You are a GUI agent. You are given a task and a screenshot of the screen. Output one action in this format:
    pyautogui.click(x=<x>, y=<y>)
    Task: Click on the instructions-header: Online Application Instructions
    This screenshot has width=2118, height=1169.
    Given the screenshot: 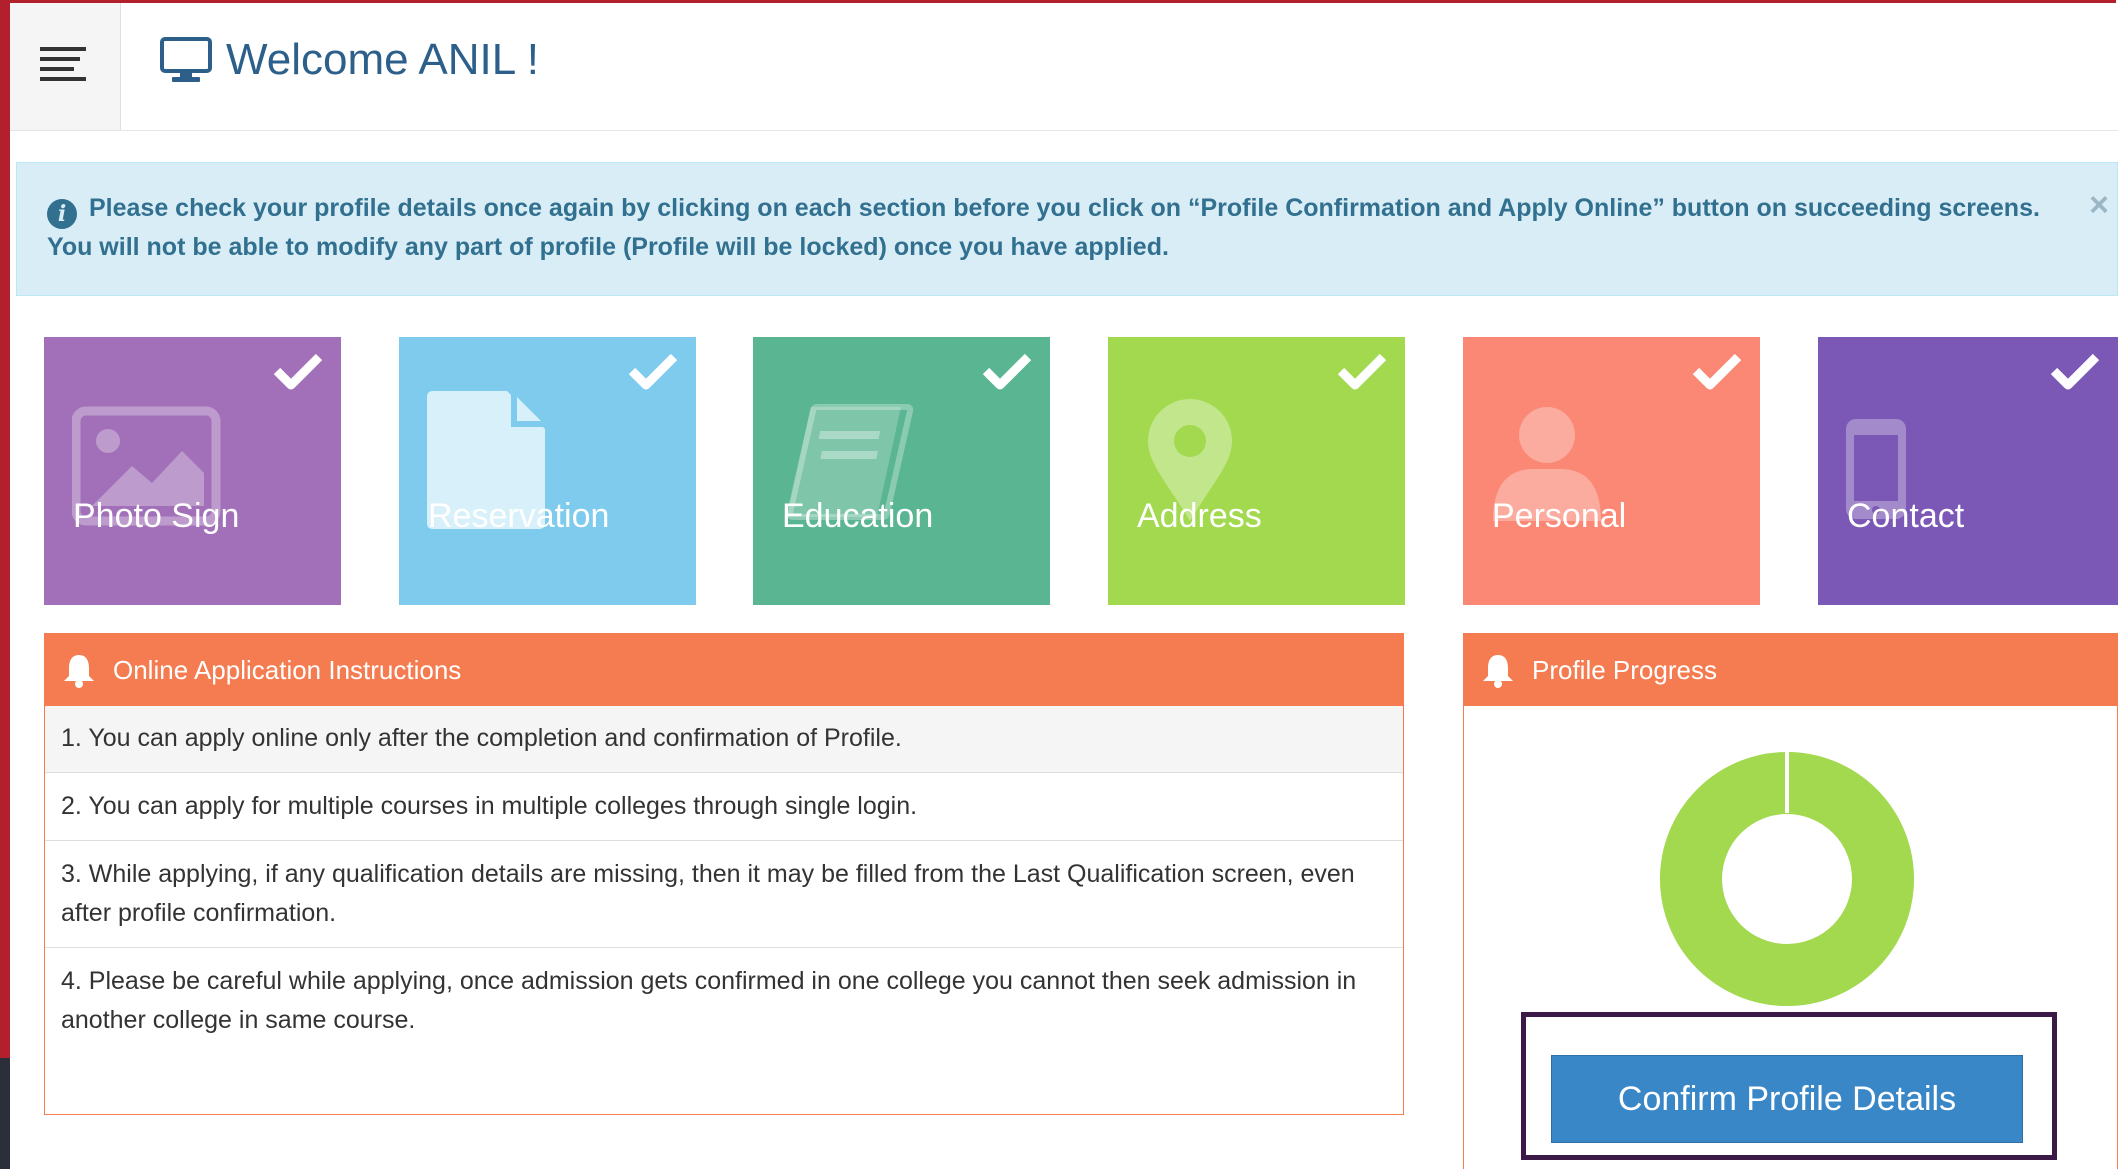 What is the action you would take?
    pyautogui.click(x=724, y=670)
    